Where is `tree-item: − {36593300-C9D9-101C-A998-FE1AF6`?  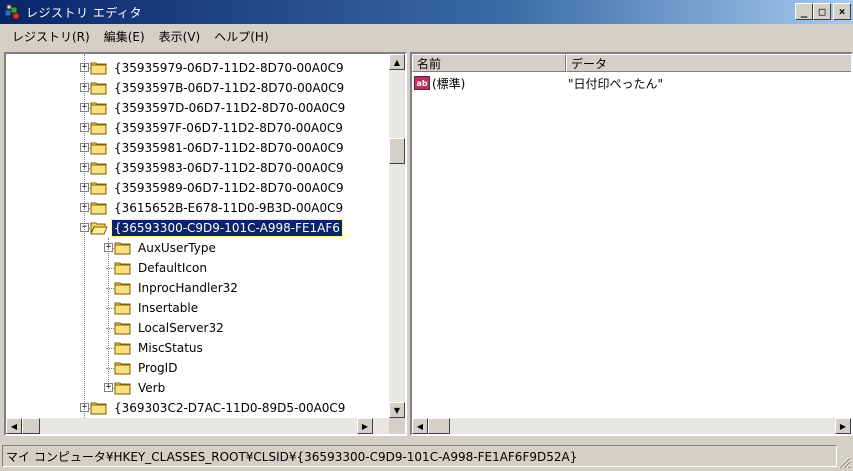
tree-item: − {36593300-C9D9-101C-A998-FE1AF6 is located at coordinates (211, 228).